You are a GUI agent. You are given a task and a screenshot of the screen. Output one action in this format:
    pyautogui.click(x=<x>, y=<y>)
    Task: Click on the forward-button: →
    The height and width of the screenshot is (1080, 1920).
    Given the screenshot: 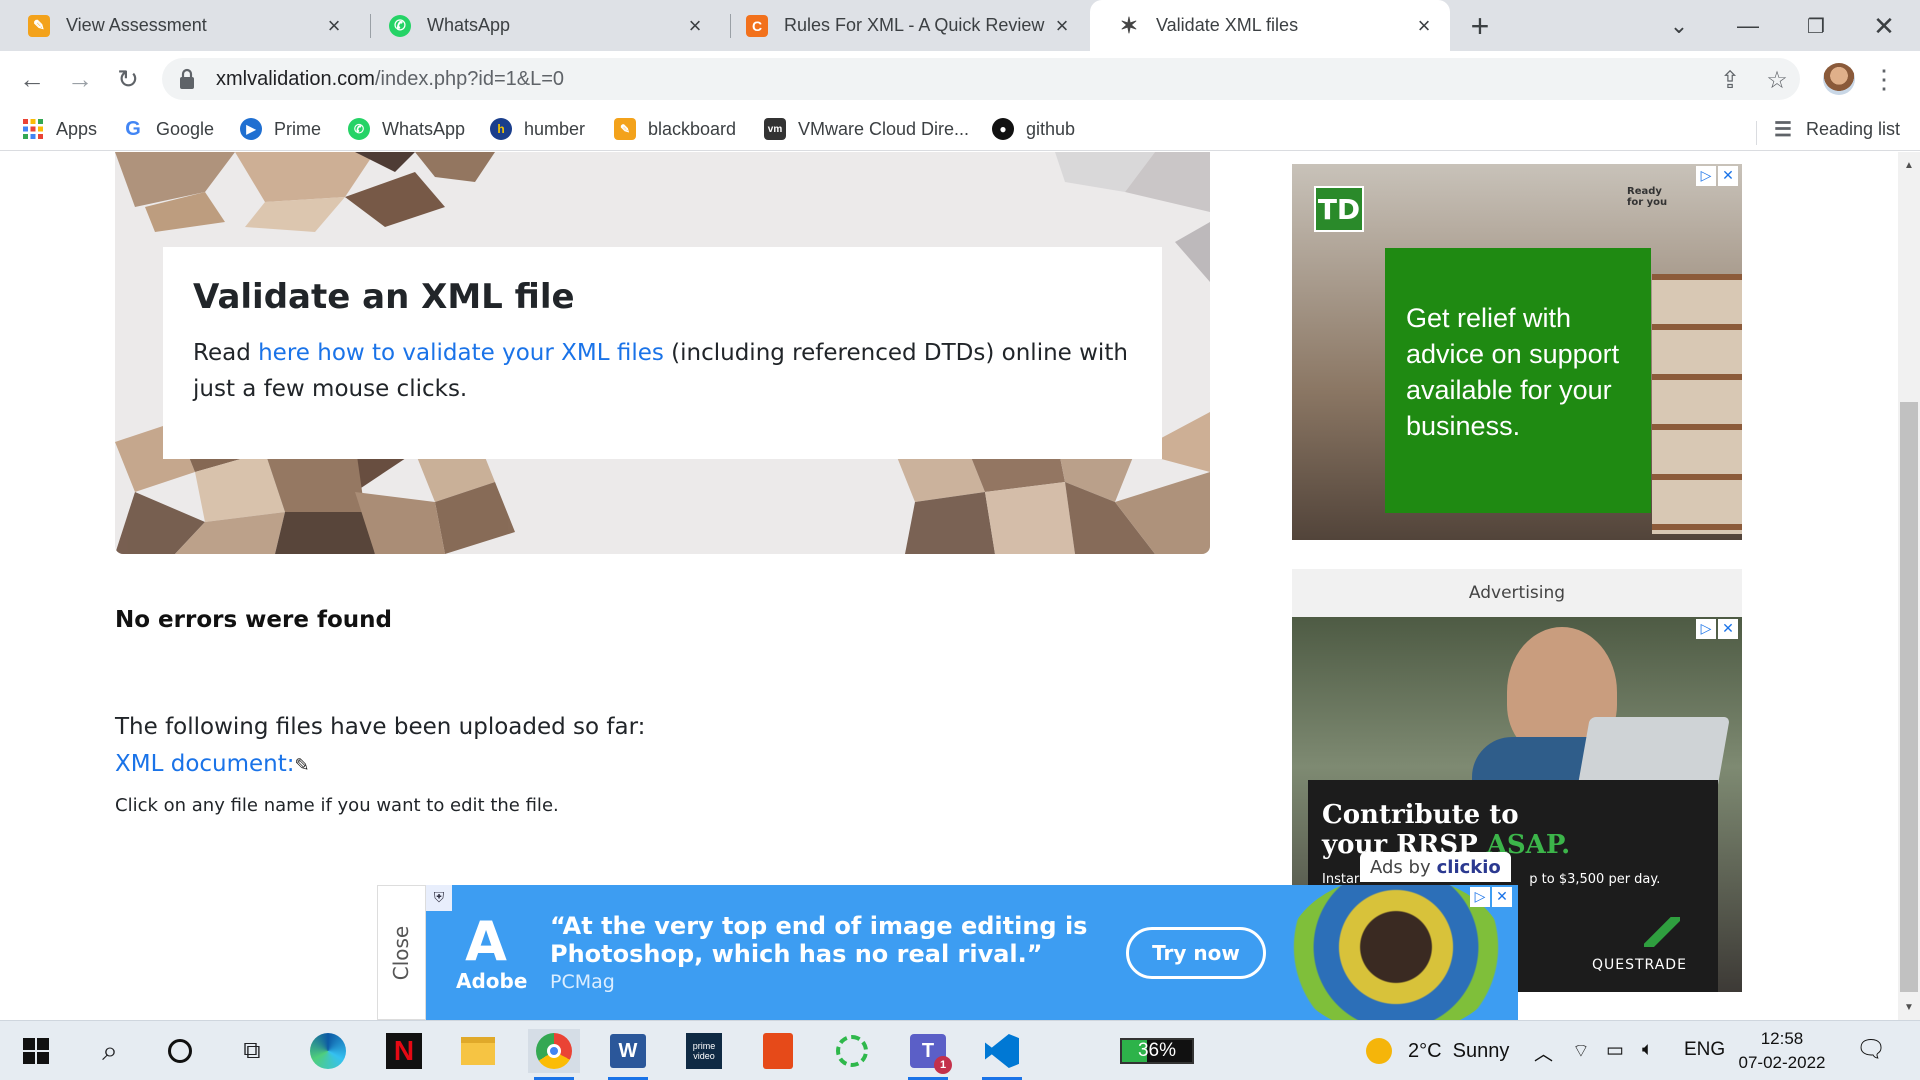 What is the action you would take?
    pyautogui.click(x=80, y=79)
    